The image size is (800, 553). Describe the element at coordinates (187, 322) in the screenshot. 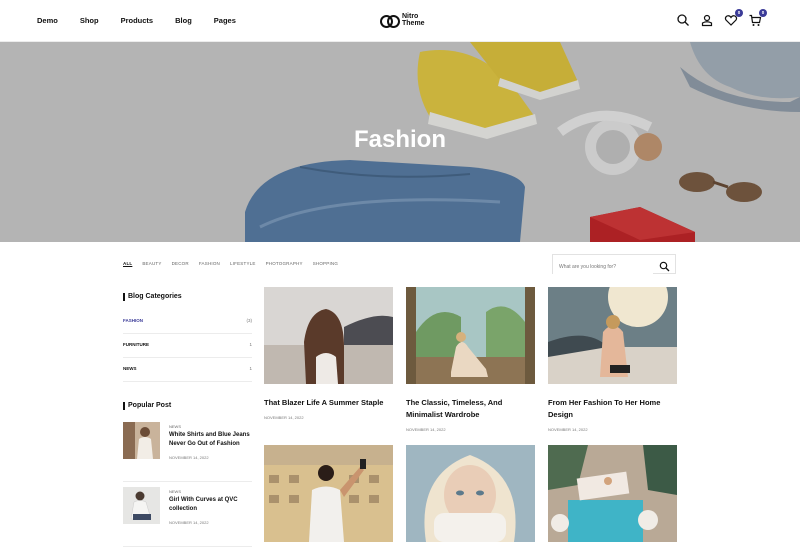

I see `category-item-fashion: FASHION (3)` at that location.